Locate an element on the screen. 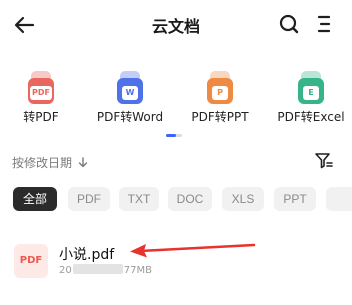 The image size is (352, 305). chip-more is located at coordinates (339, 199).